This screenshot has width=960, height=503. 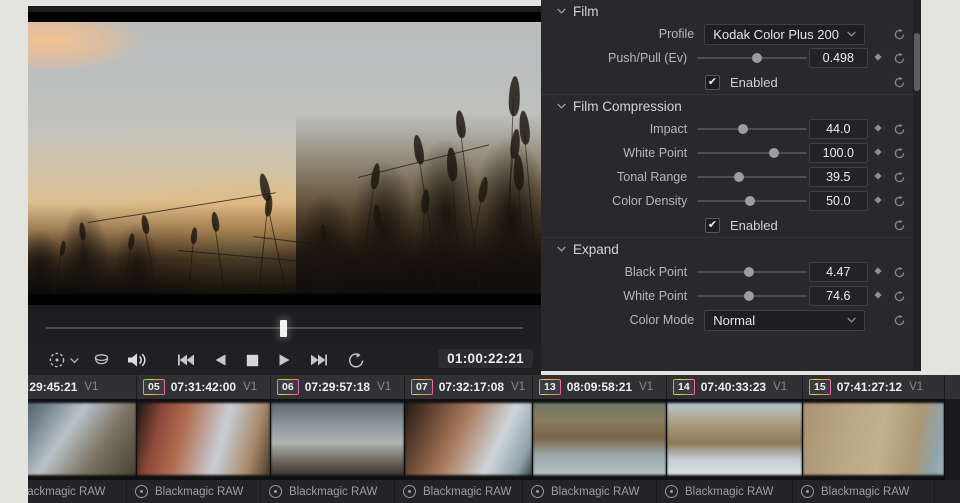 I want to click on clip-header: 14 07:40:33:23 V1, so click(x=735, y=387).